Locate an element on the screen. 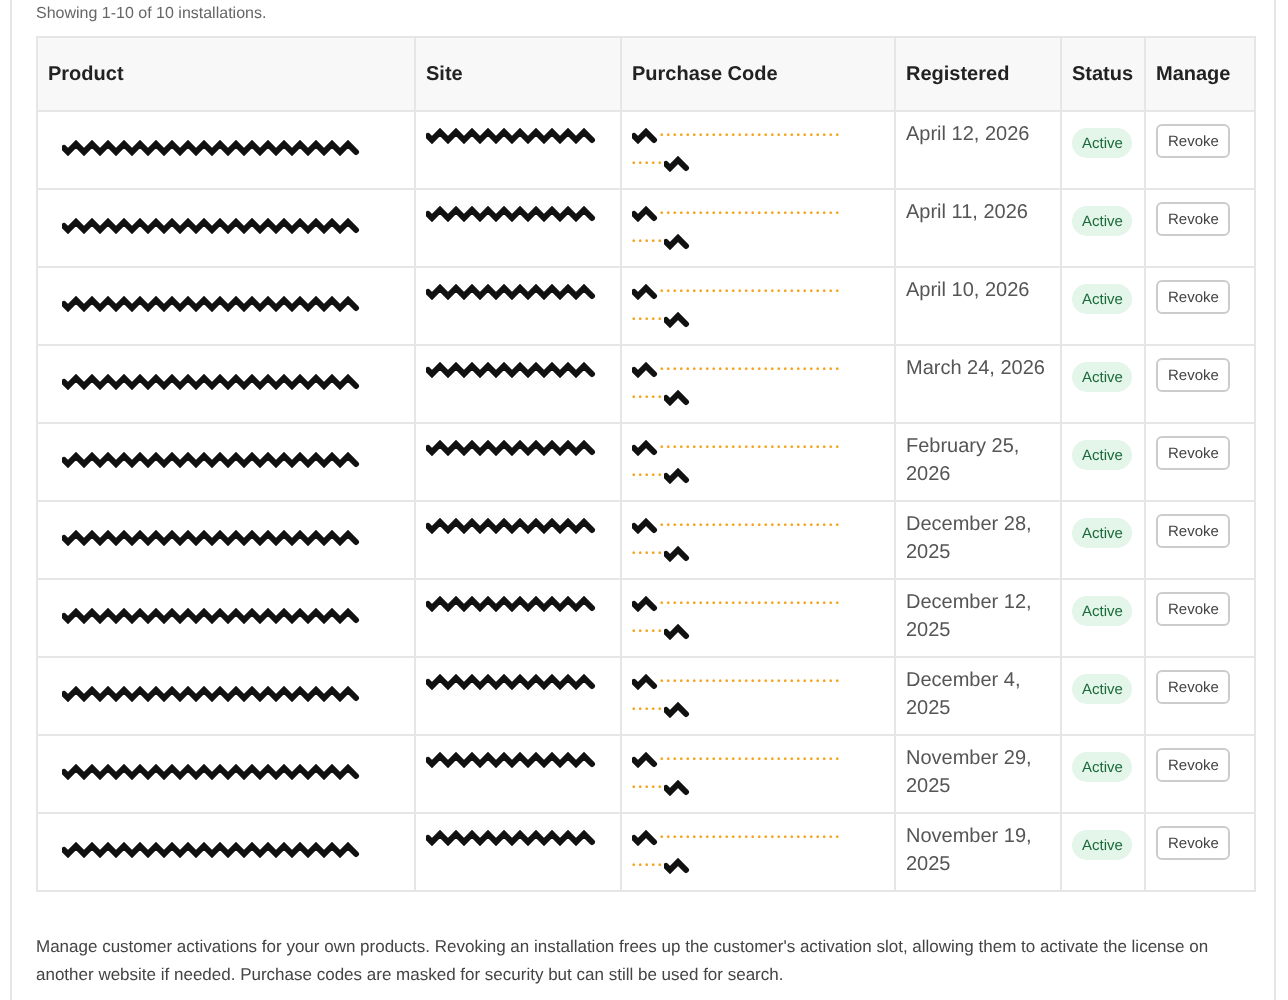 The height and width of the screenshot is (1000, 1288). column-header: Registered is located at coordinates (978, 74).